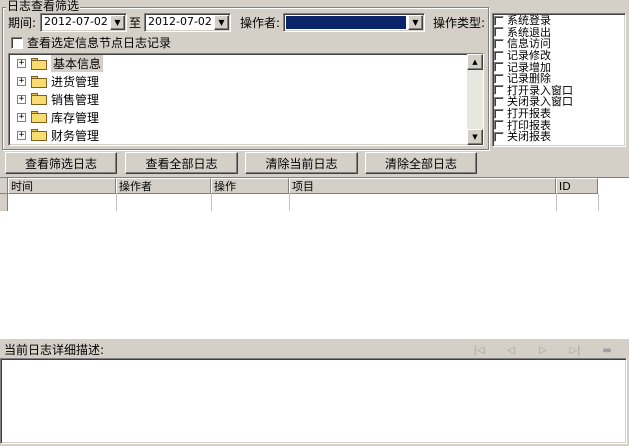 This screenshot has height=446, width=629. I want to click on column-header-operation: 操作, so click(250, 186).